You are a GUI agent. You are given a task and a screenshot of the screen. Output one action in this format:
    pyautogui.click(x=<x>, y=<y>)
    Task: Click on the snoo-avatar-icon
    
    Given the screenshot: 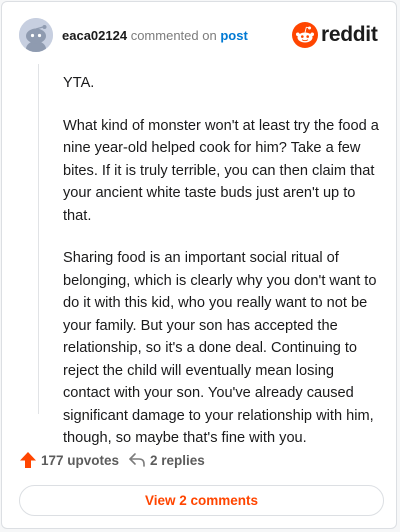 What is the action you would take?
    pyautogui.click(x=36, y=35)
    